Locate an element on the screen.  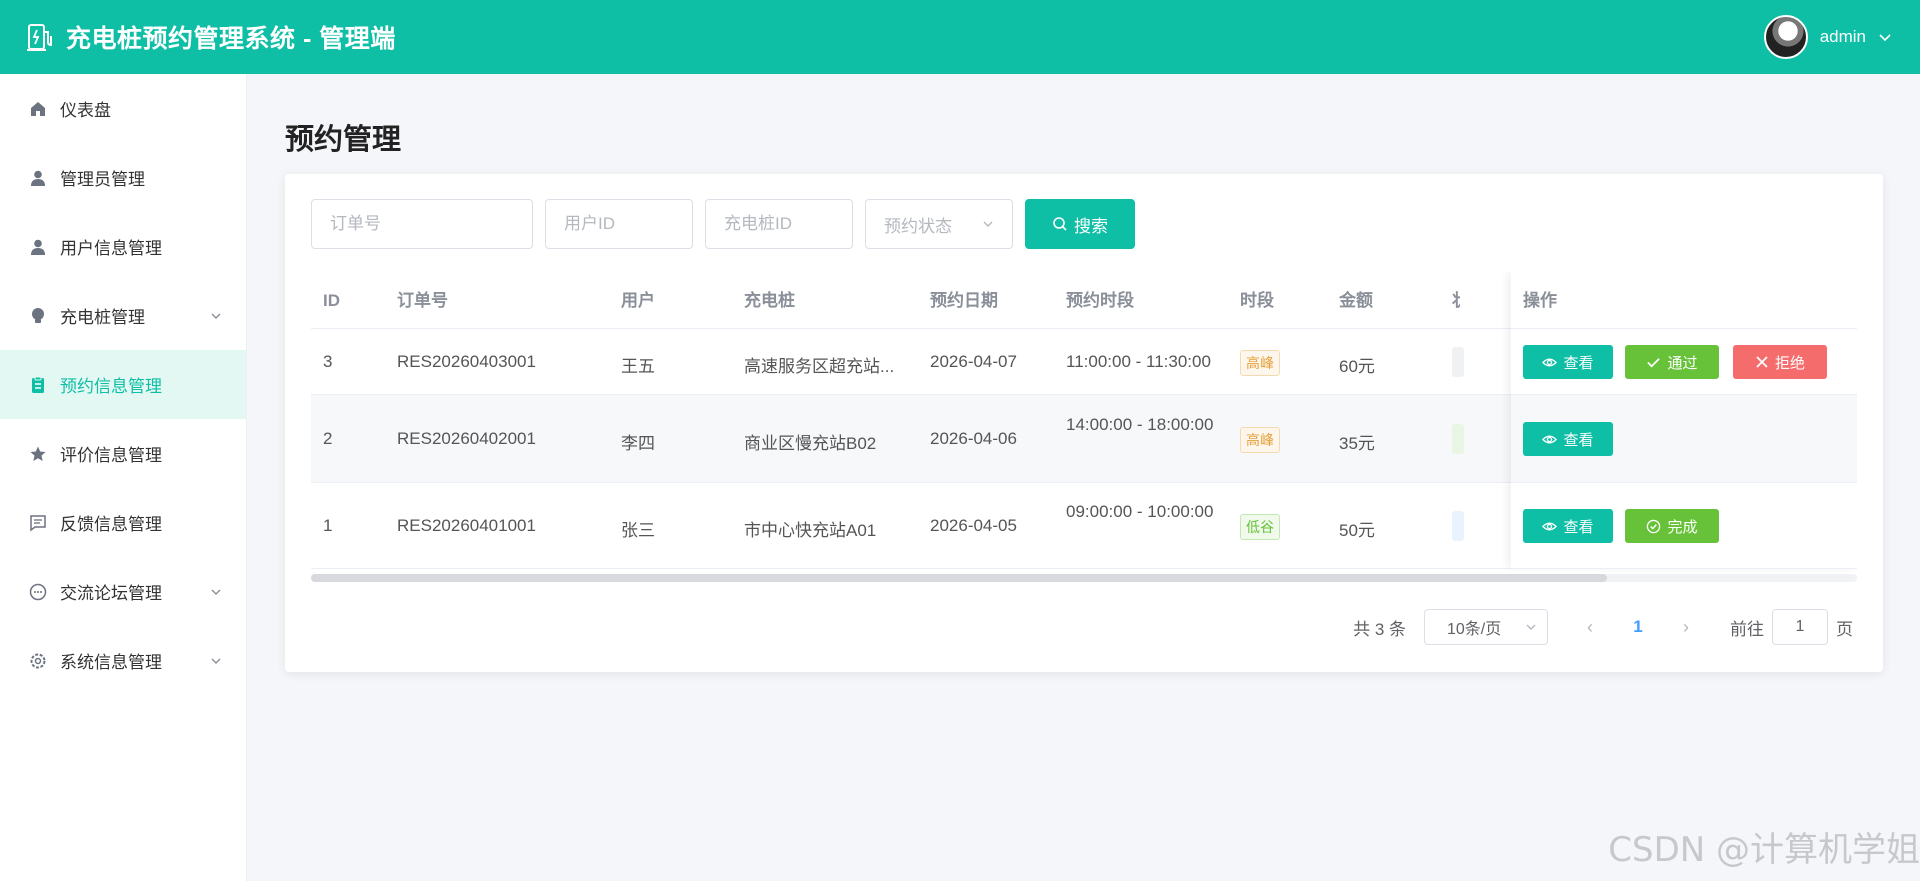
column-header-status: 状 is located at coordinates (1456, 300).